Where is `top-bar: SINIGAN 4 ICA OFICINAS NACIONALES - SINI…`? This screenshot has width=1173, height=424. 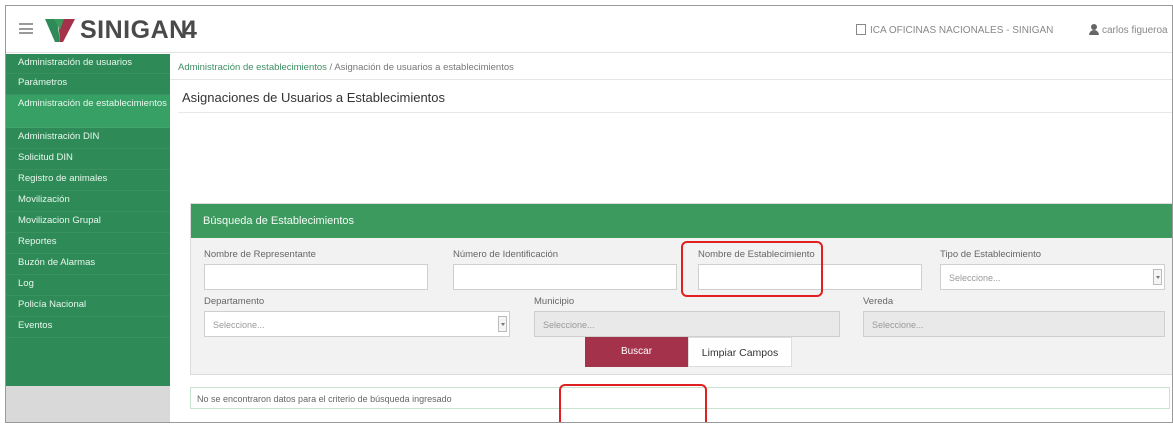
top-bar: SINIGAN 4 ICA OFICINAS NACIONALES - SINI… is located at coordinates (589, 29).